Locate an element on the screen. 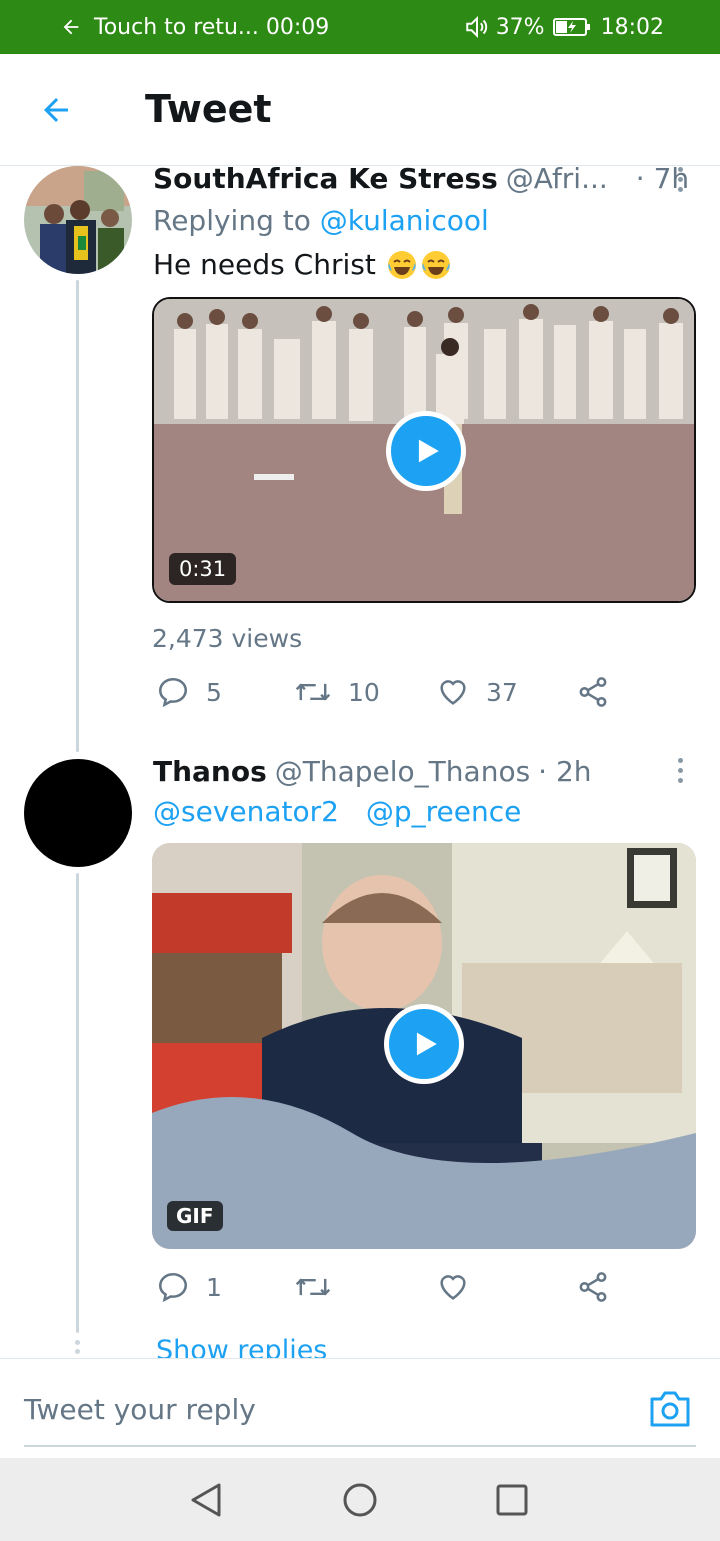 This screenshot has width=720, height=1541. reply-input: Tweet your reply is located at coordinates (360, 1414).